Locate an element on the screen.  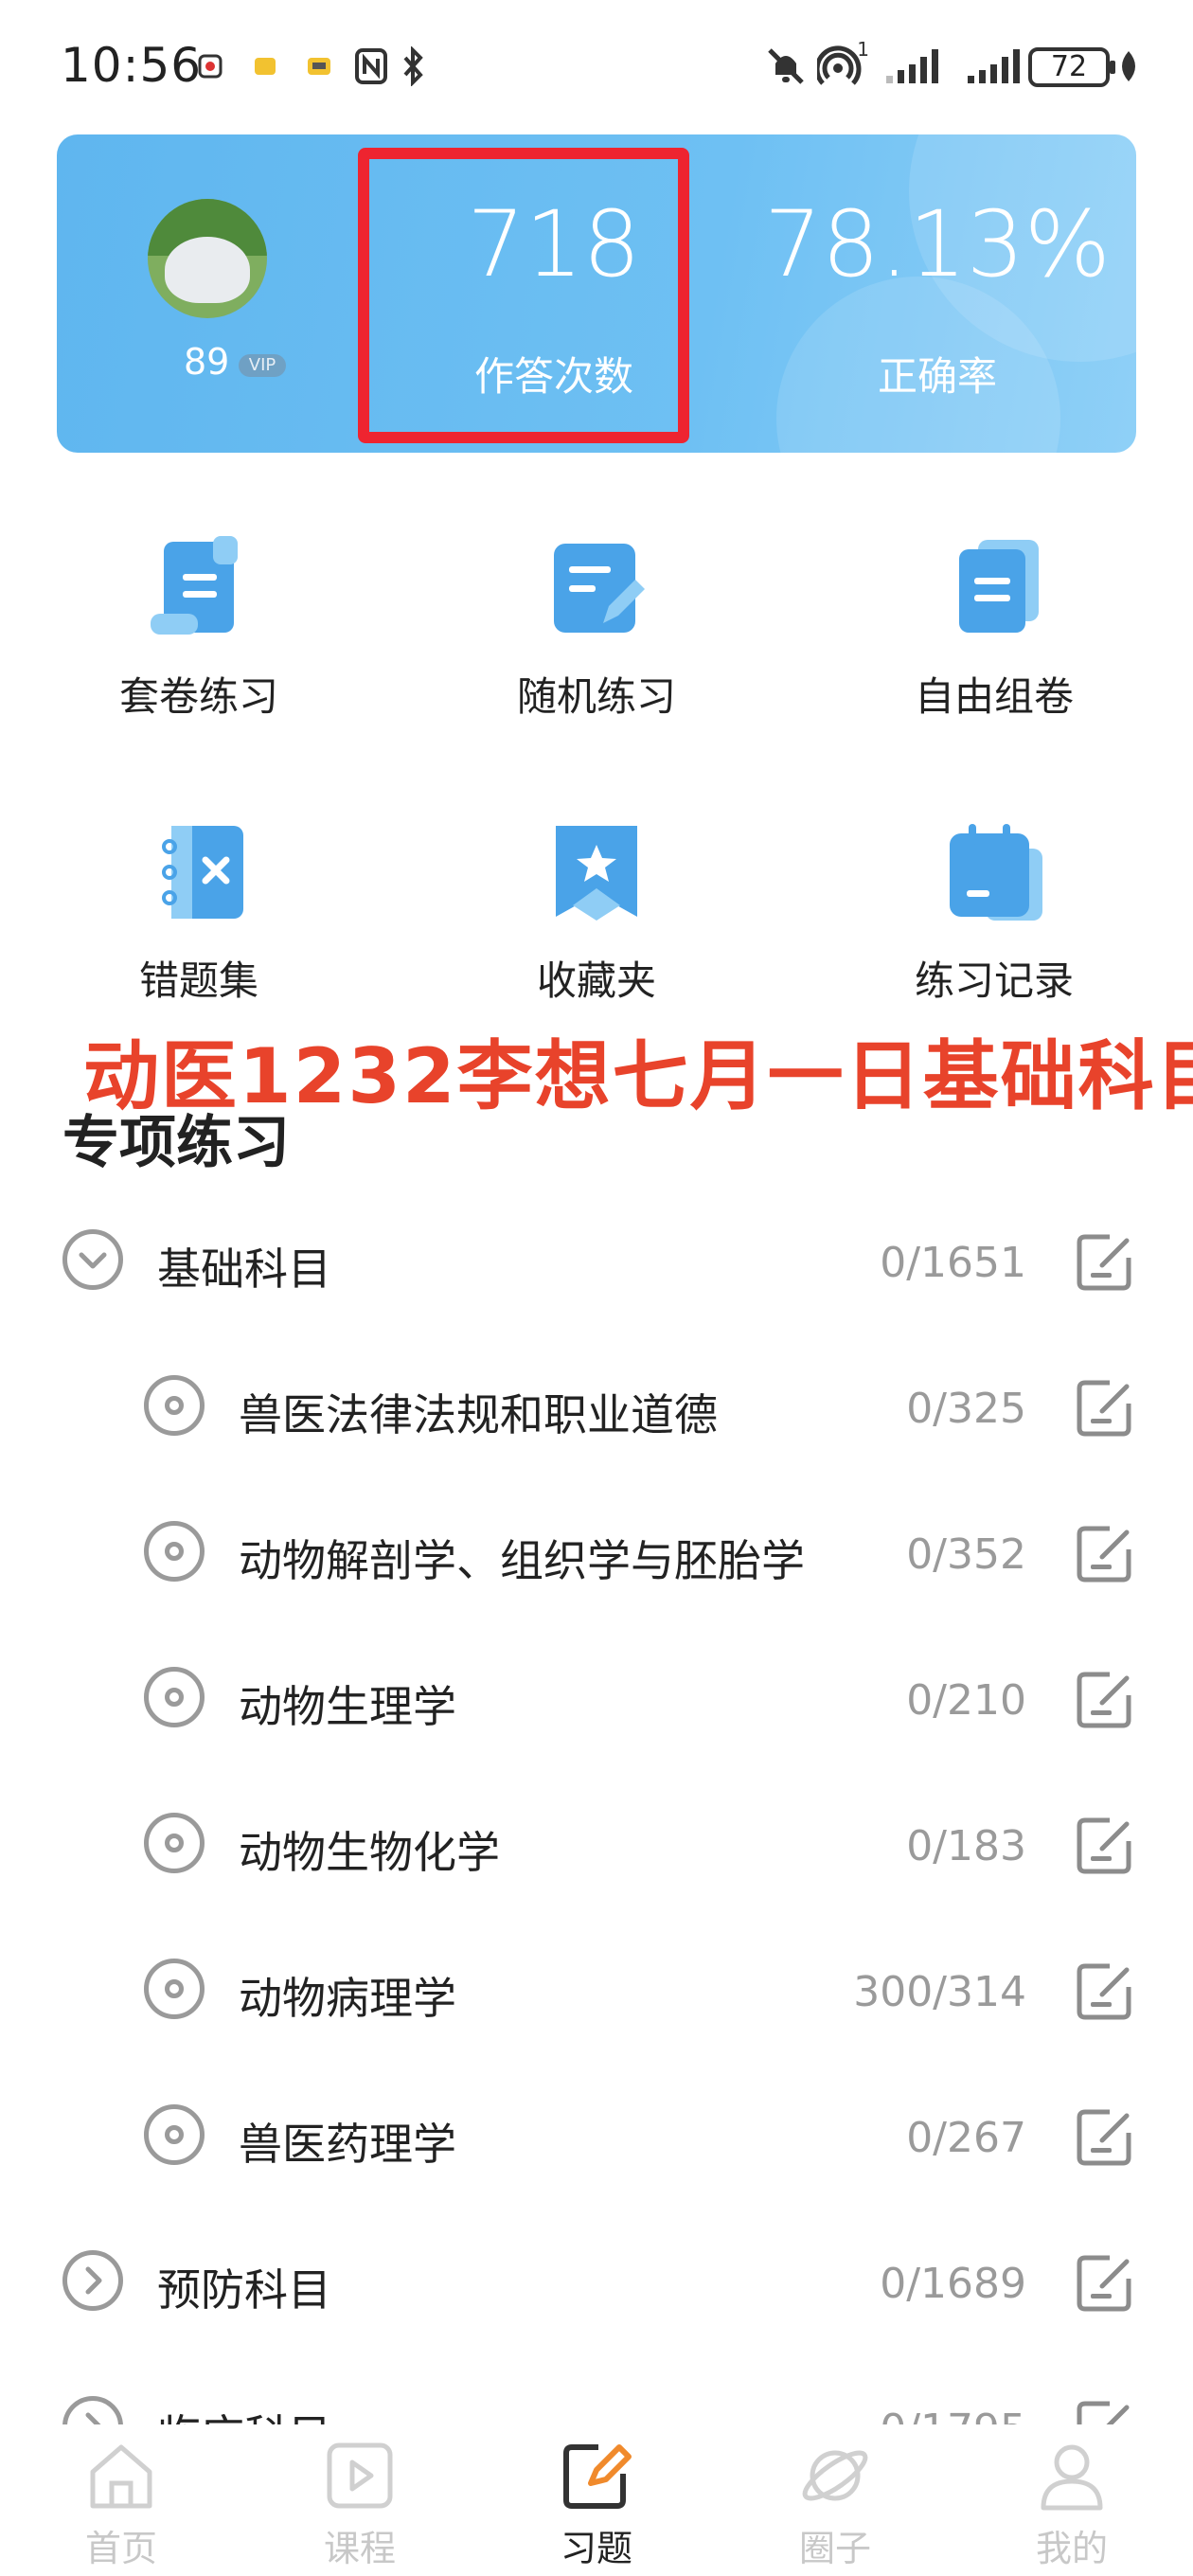
nfc-icon is located at coordinates (371, 66).